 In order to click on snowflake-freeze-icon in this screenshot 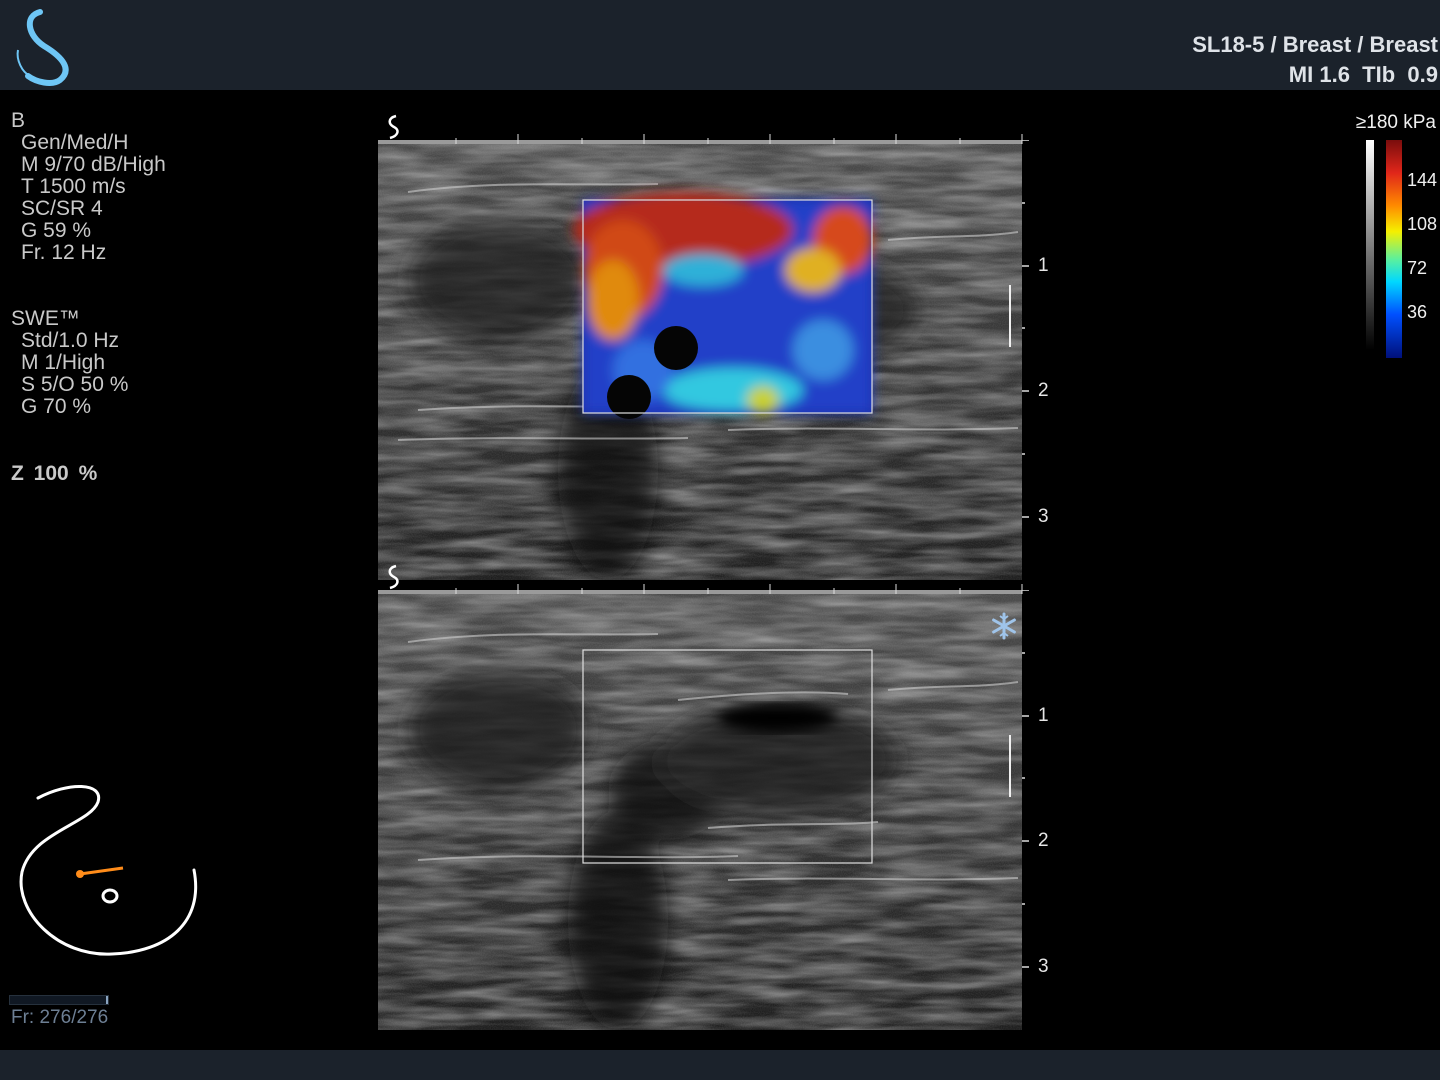, I will do `click(1004, 628)`.